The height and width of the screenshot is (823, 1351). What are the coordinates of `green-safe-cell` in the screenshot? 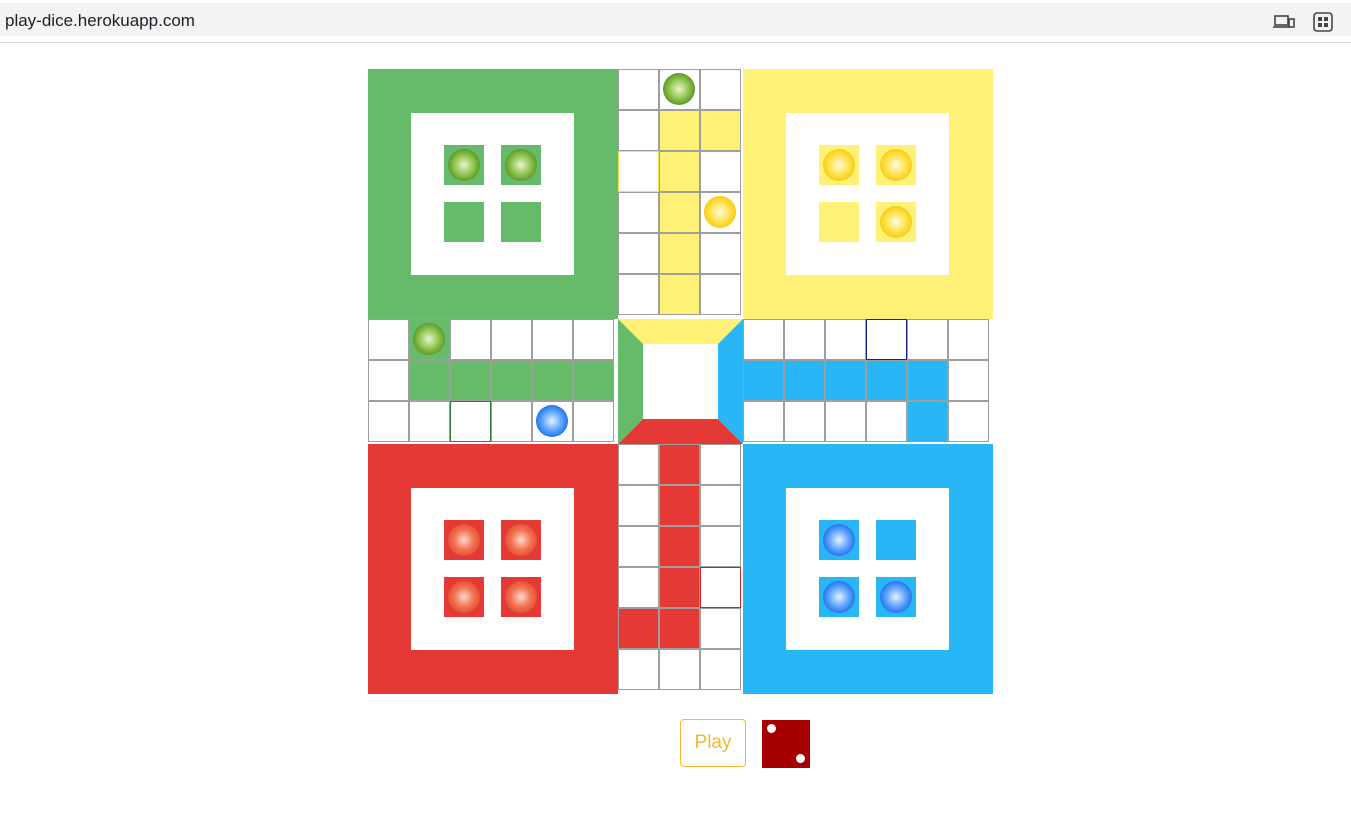 It's located at (470, 421).